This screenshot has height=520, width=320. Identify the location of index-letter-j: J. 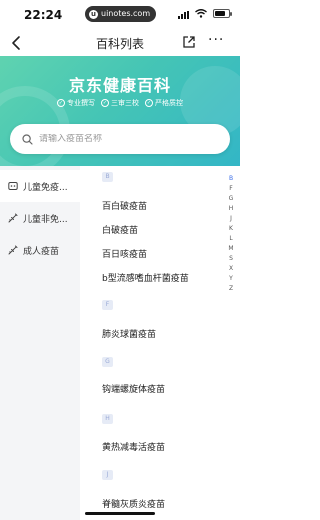
(231, 219).